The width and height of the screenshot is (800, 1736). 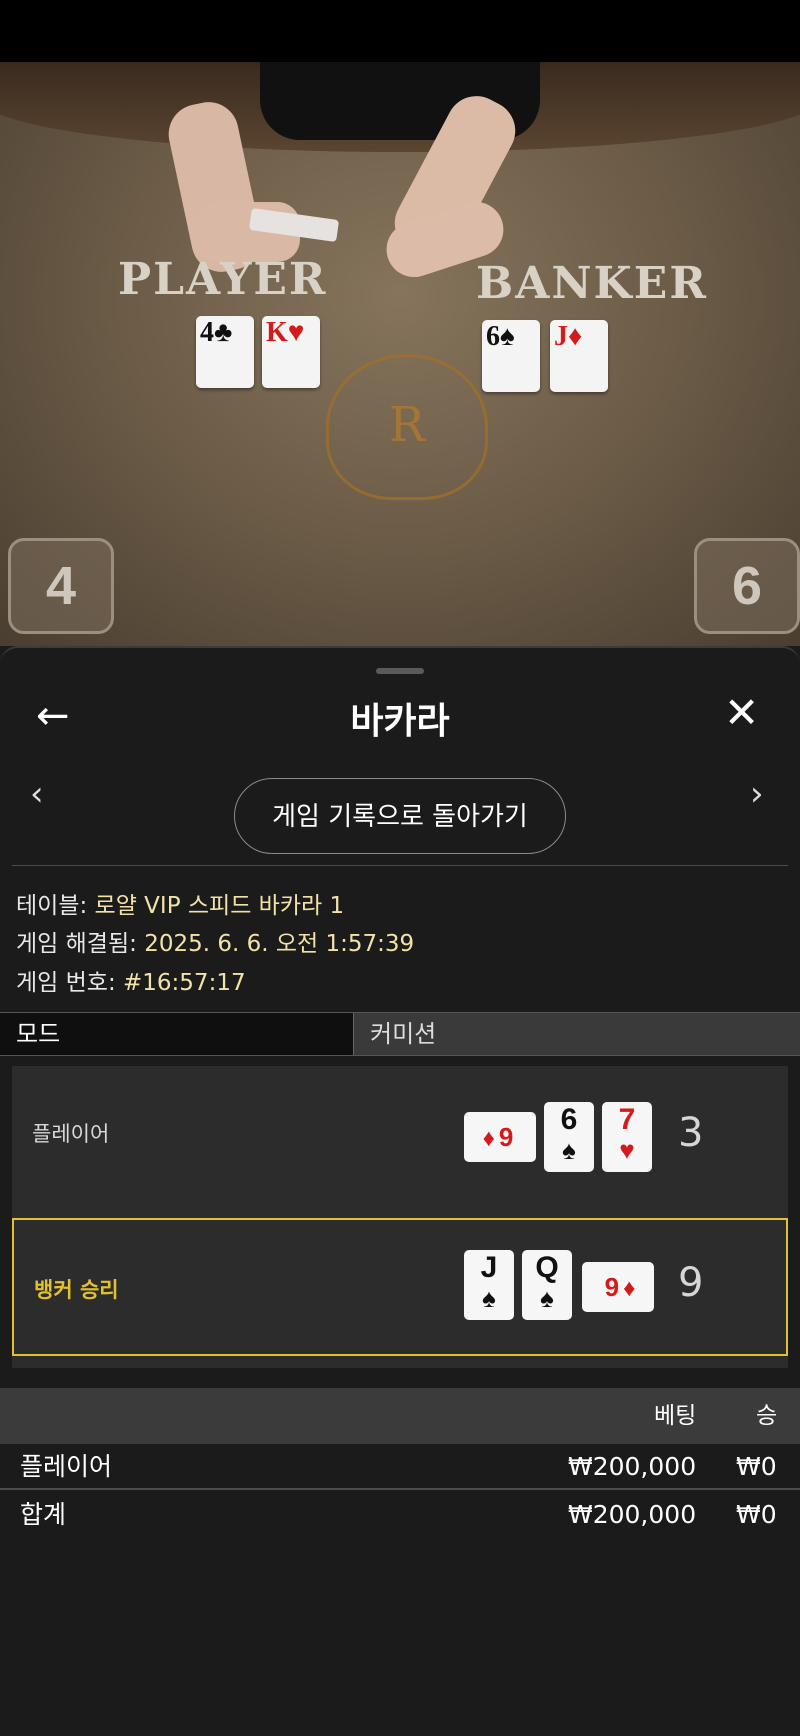 I want to click on casino-crest-logo: R, so click(x=407, y=427).